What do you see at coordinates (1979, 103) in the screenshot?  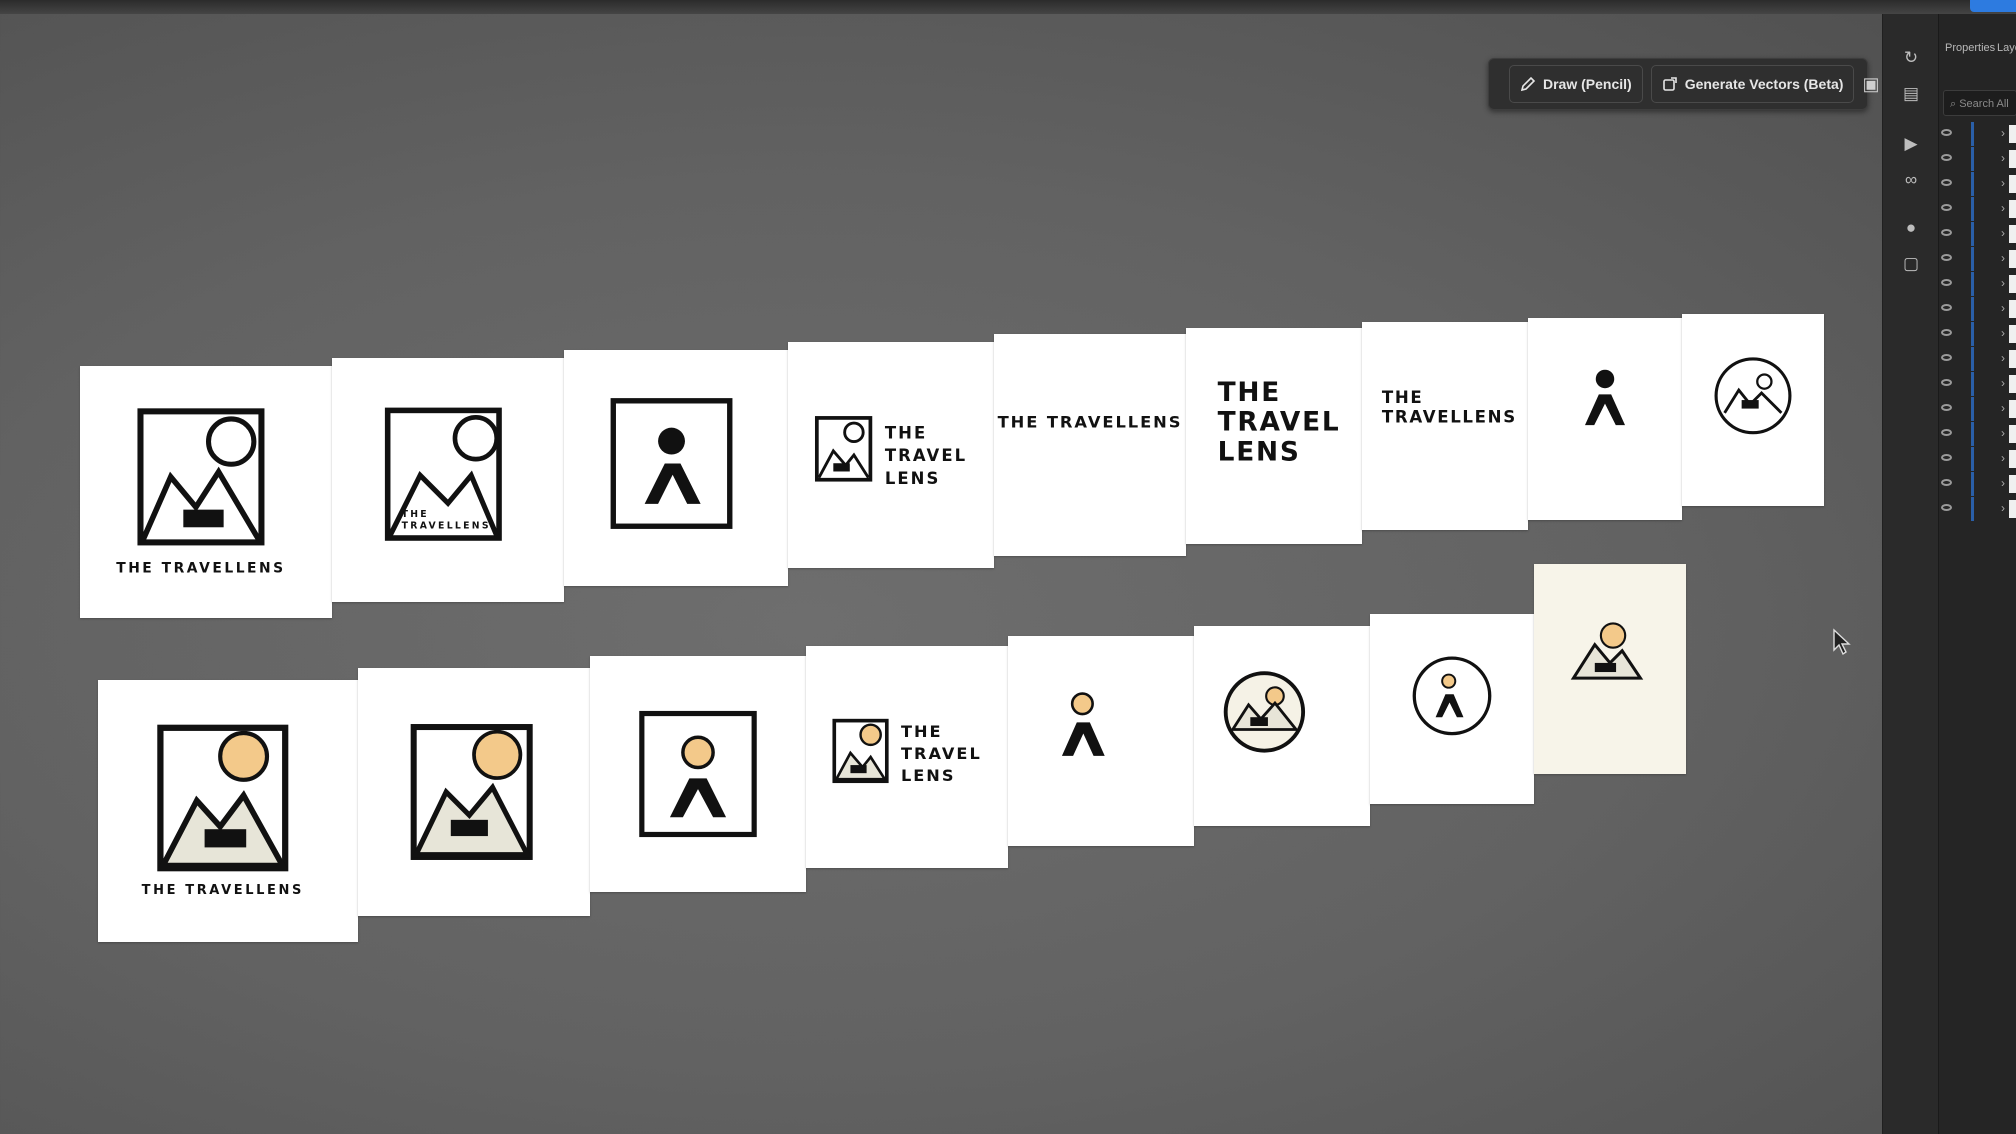 I see `layers-search-input: ⌕ Search All` at bounding box center [1979, 103].